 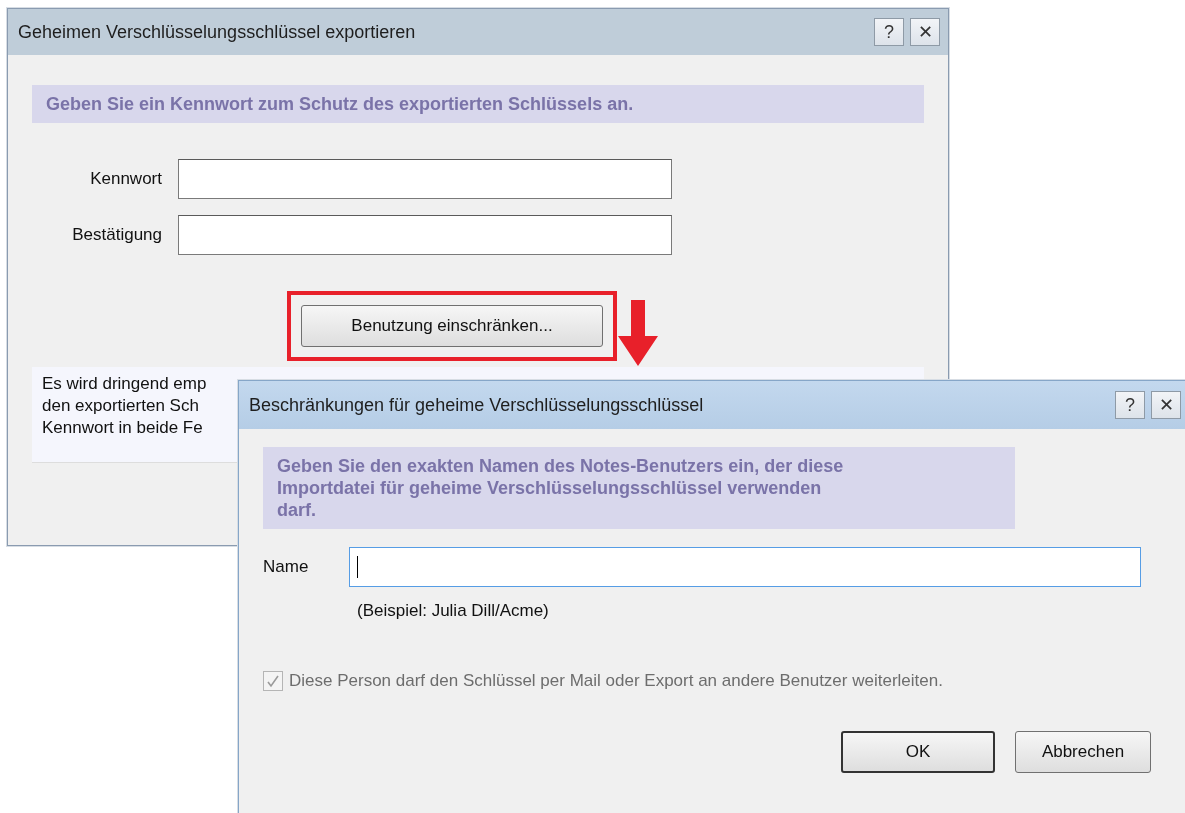 I want to click on field-label: Kennwort, so click(x=125, y=179).